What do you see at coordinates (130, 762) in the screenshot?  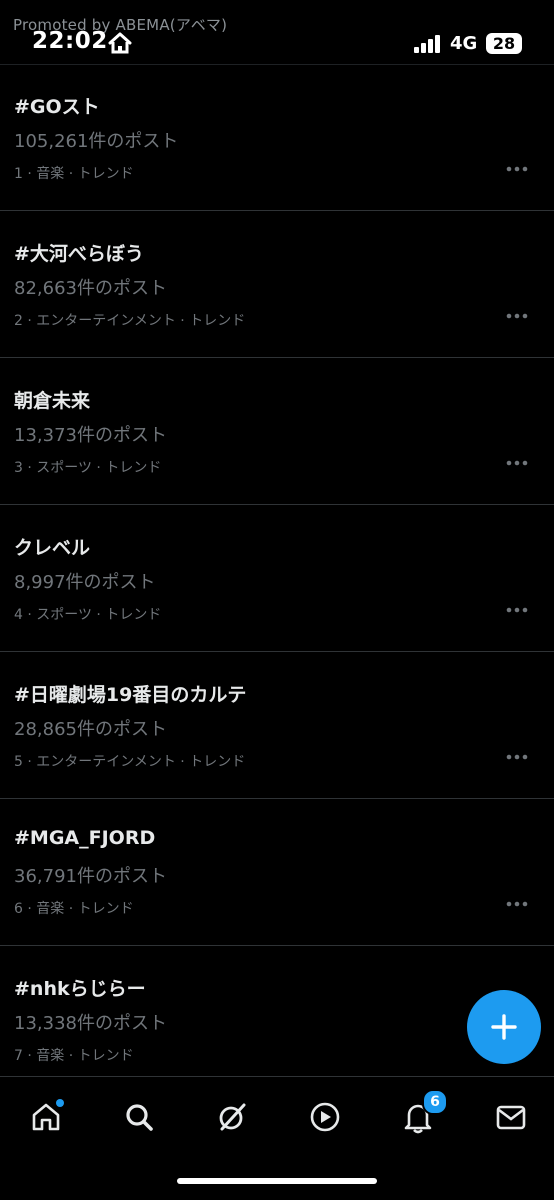 I see `trend-meta: 5 · エンターテインメント · トレンド` at bounding box center [130, 762].